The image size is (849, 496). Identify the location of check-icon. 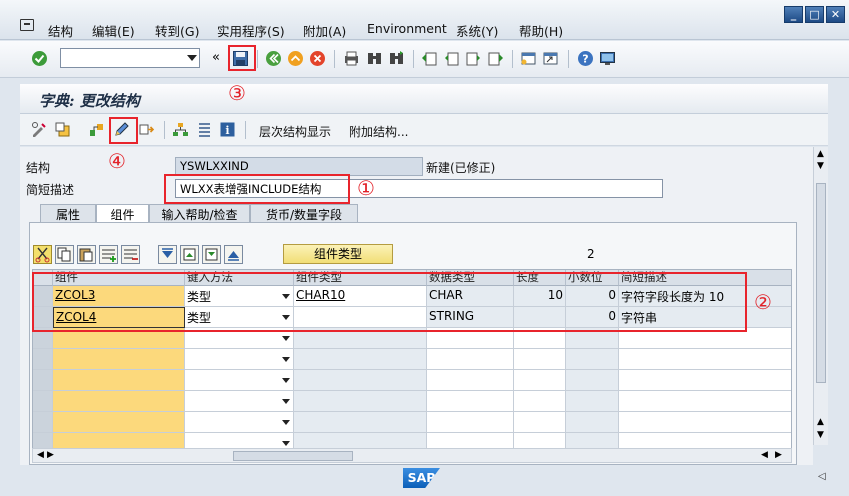
(39, 58).